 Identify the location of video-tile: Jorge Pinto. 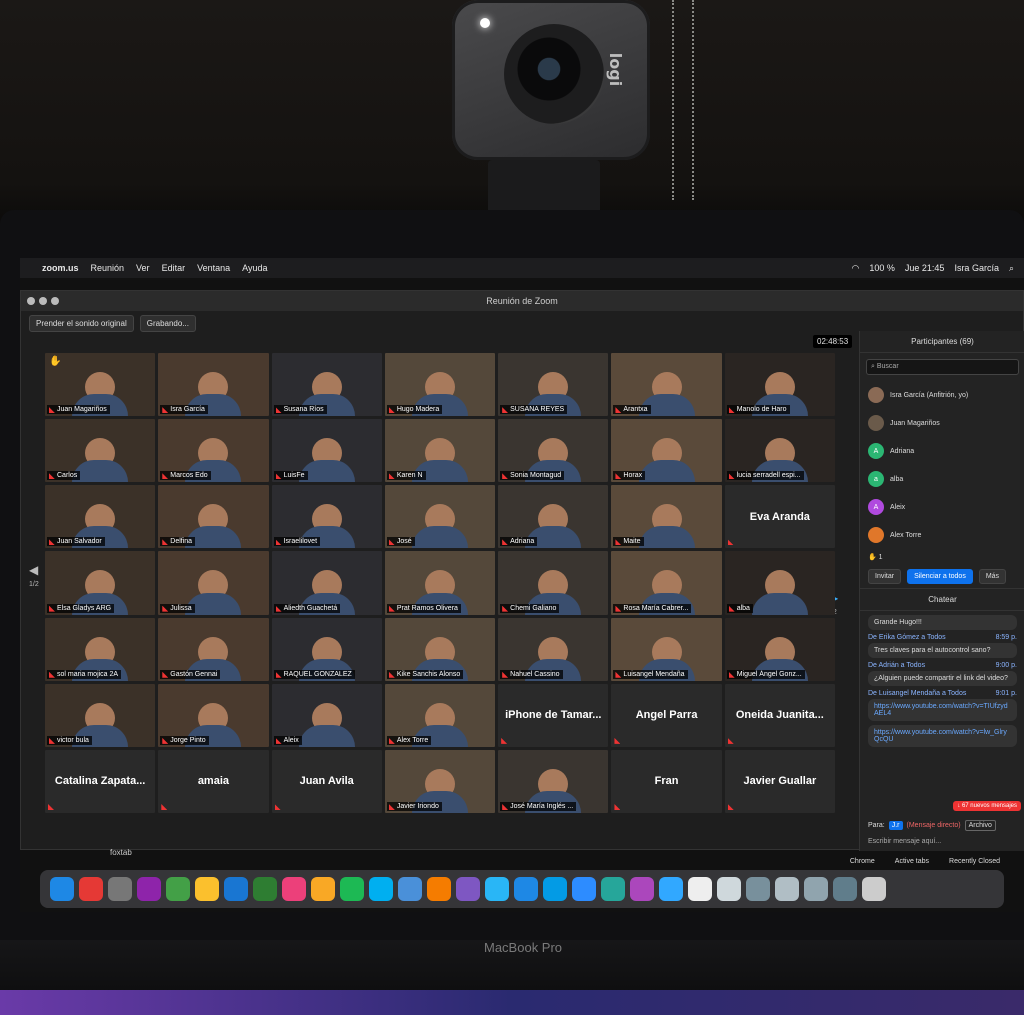
(213, 715).